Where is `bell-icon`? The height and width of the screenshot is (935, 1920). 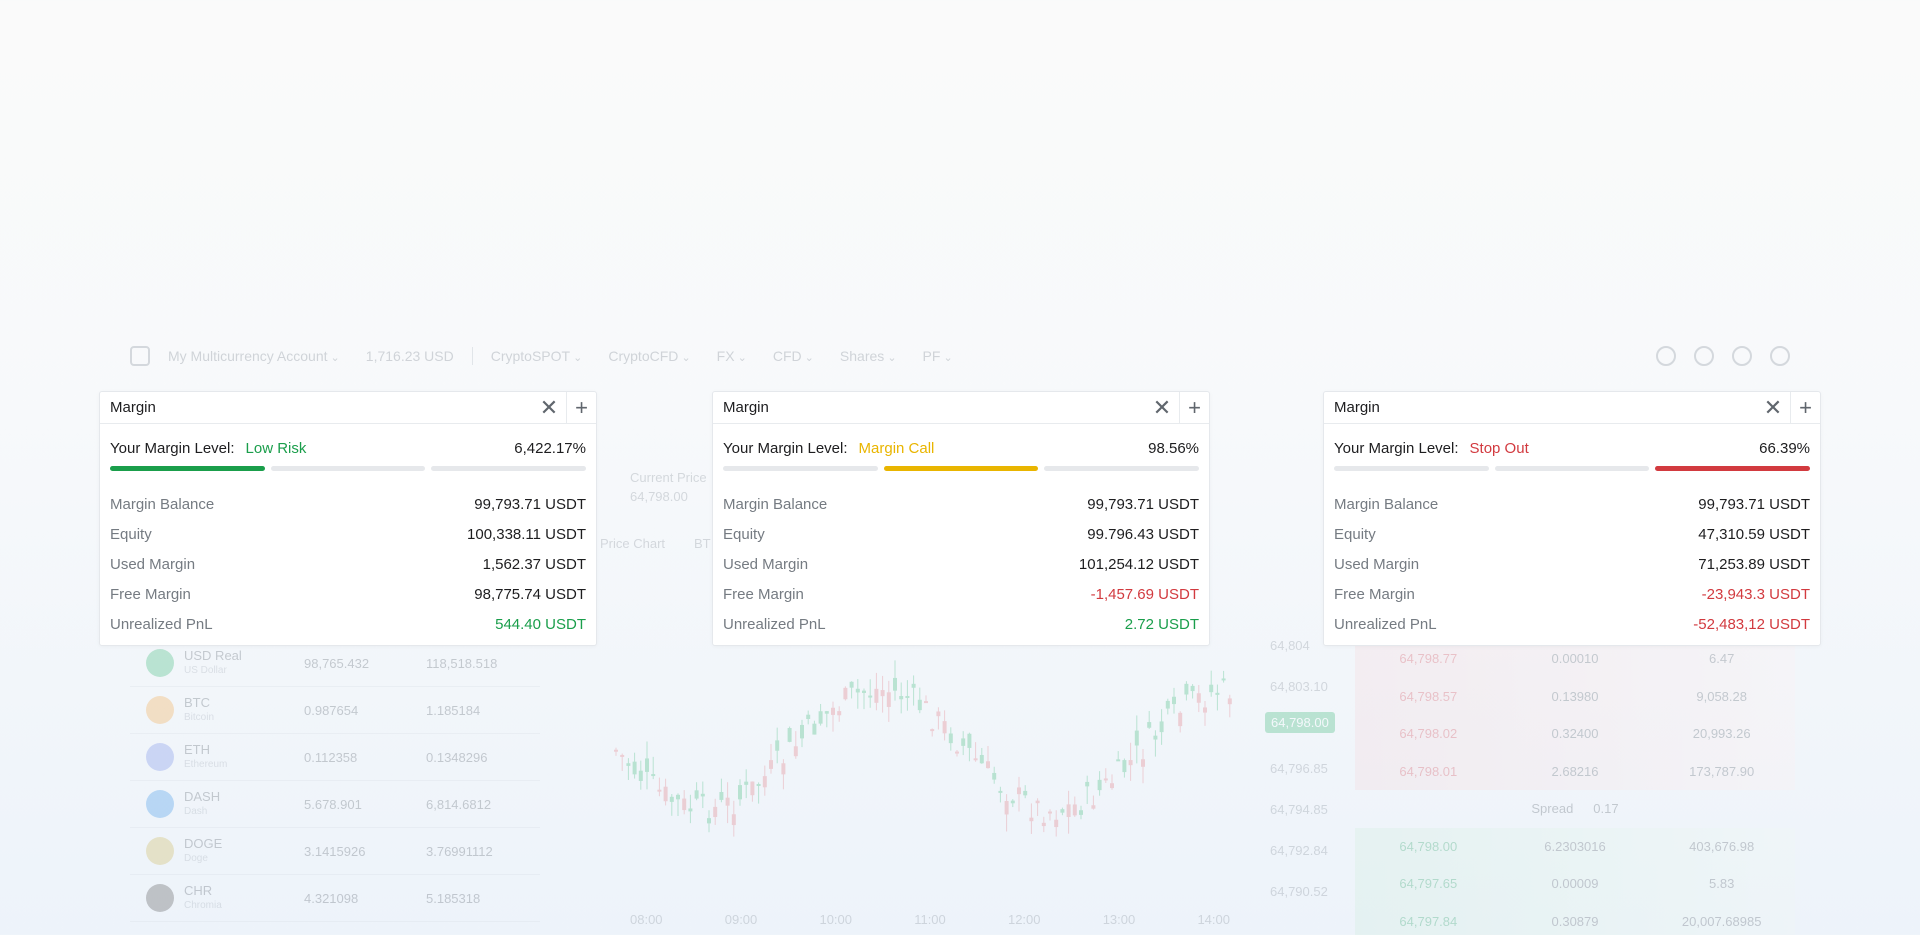 bell-icon is located at coordinates (1742, 356).